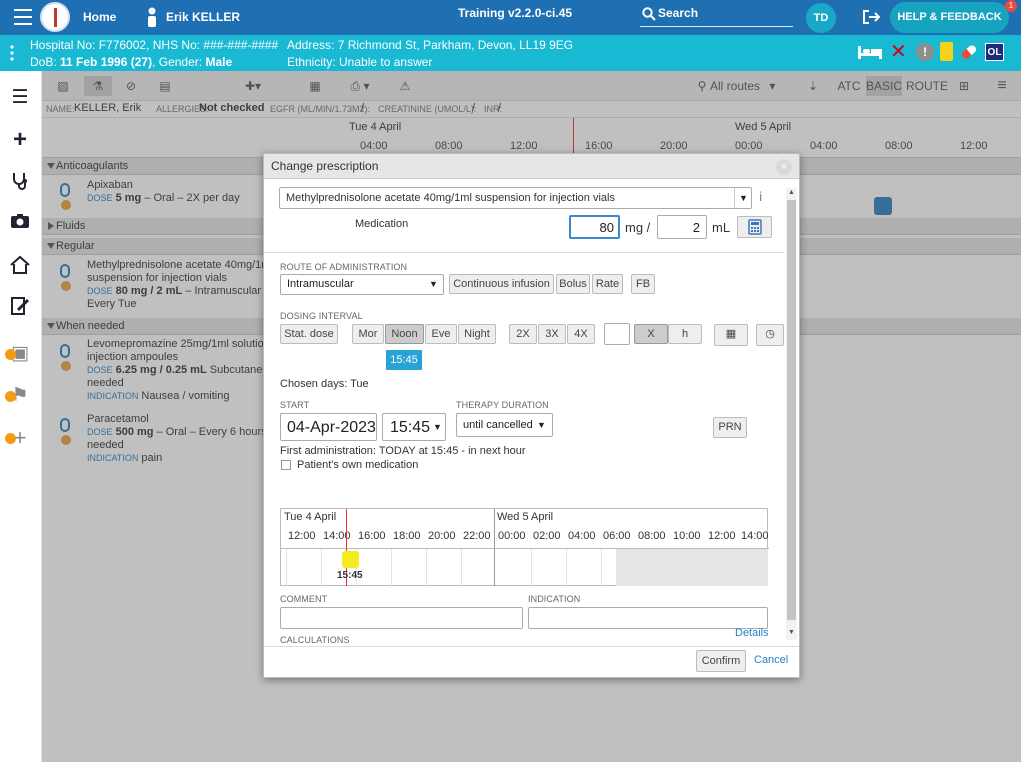  I want to click on freq-2x-button: 2X, so click(523, 334).